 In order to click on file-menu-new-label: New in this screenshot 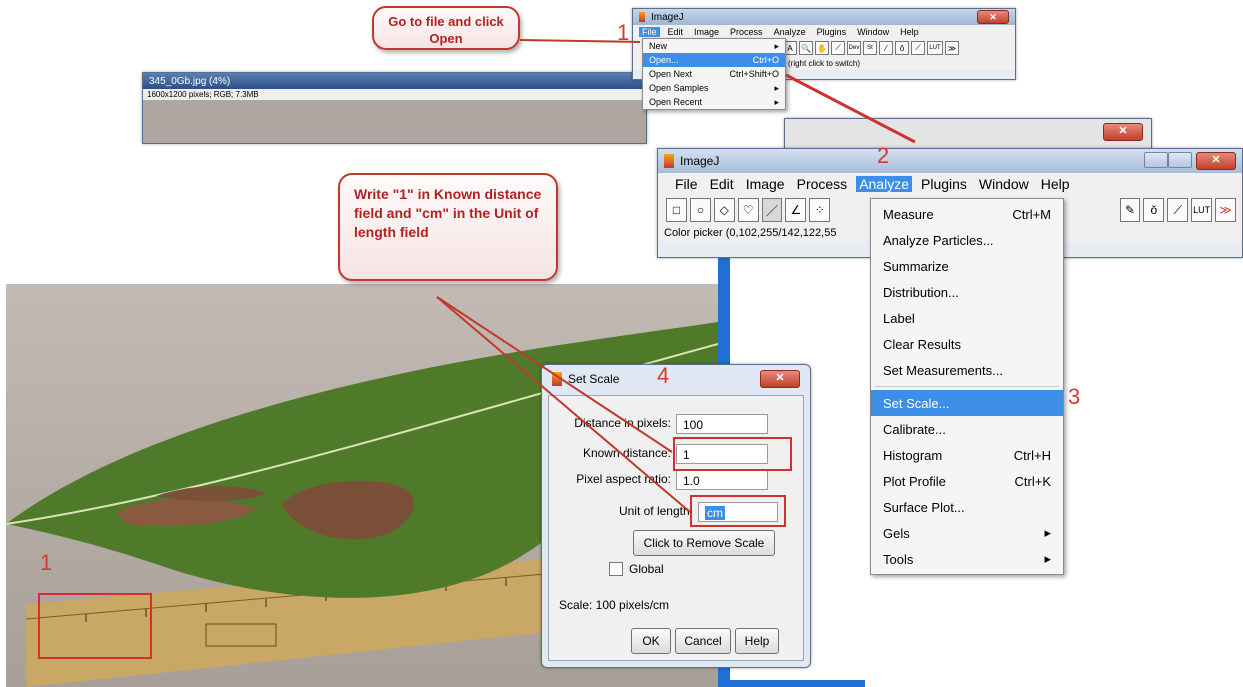, I will do `click(658, 46)`.